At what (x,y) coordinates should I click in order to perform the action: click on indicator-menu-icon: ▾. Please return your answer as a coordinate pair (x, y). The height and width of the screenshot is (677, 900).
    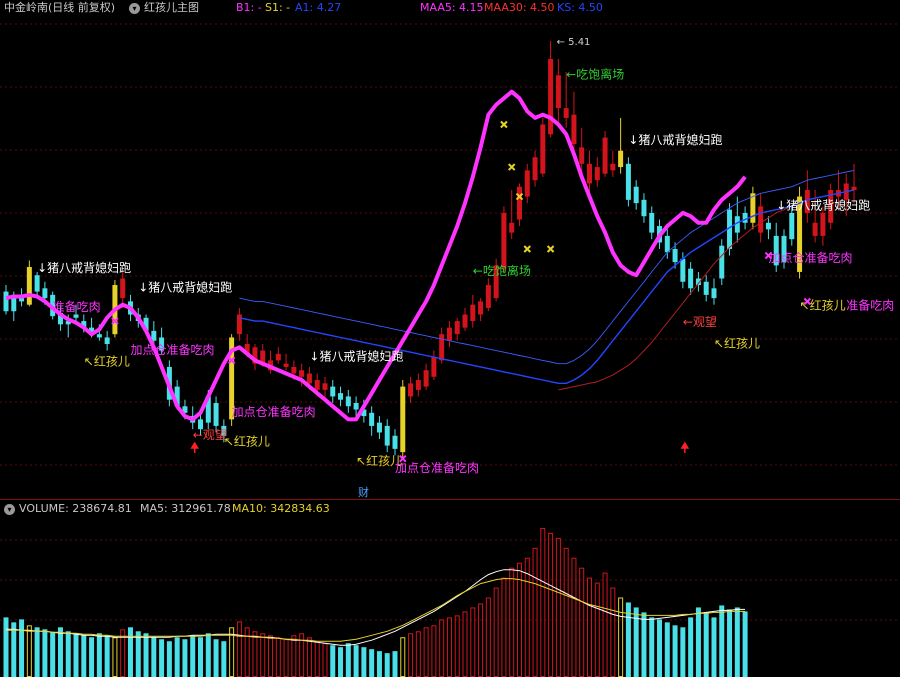
    Looking at the image, I should click on (134, 8).